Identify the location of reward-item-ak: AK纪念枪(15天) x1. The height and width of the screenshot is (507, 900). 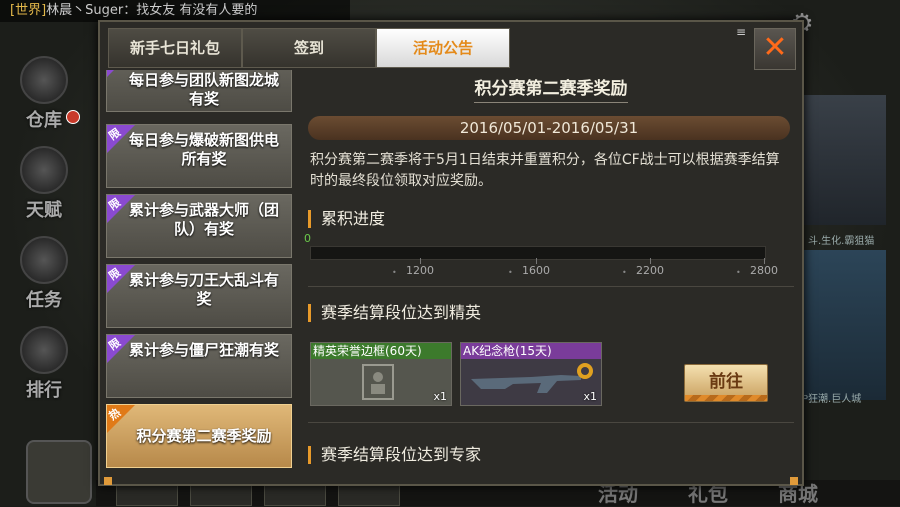
(531, 374).